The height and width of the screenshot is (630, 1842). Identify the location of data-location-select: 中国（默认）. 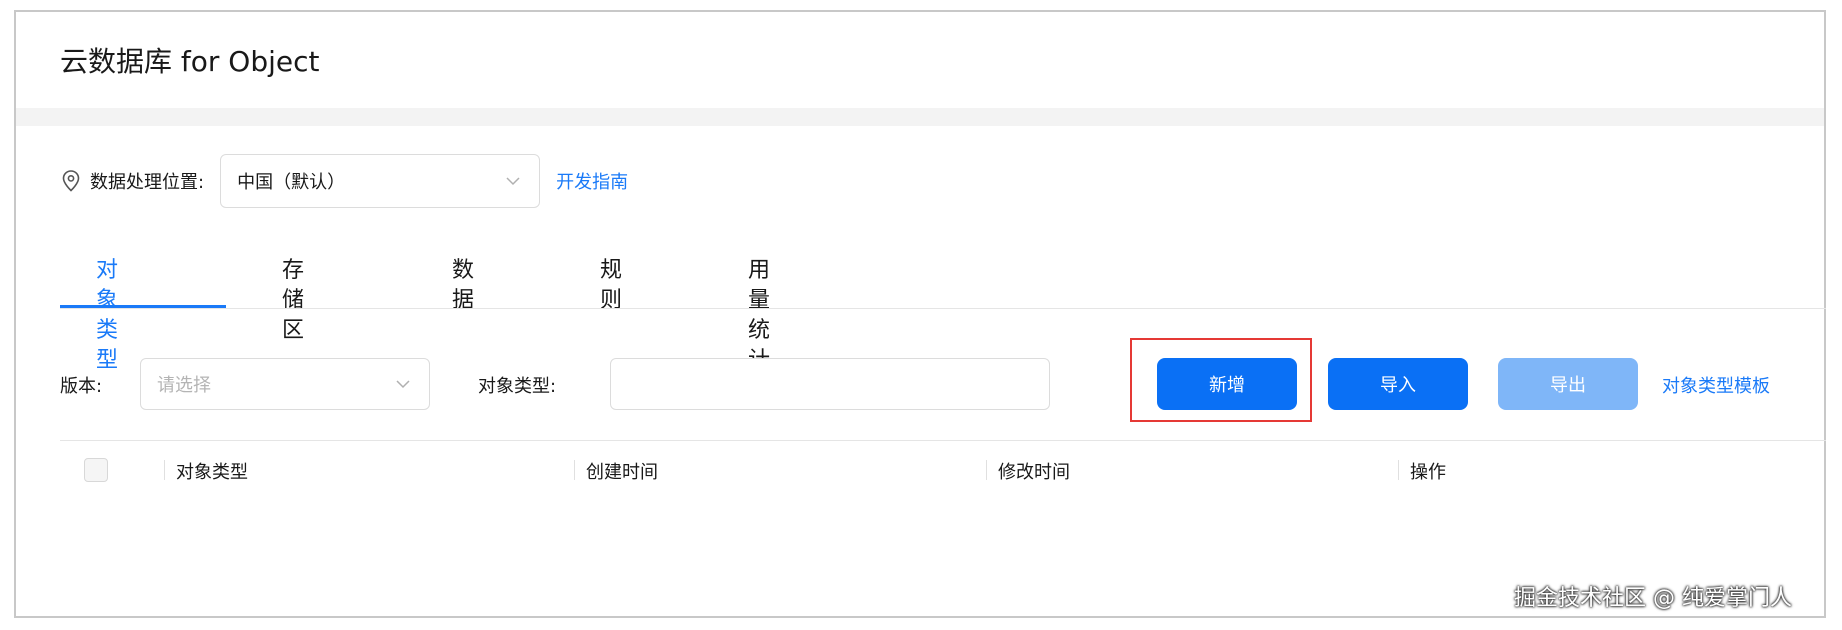
(380, 181).